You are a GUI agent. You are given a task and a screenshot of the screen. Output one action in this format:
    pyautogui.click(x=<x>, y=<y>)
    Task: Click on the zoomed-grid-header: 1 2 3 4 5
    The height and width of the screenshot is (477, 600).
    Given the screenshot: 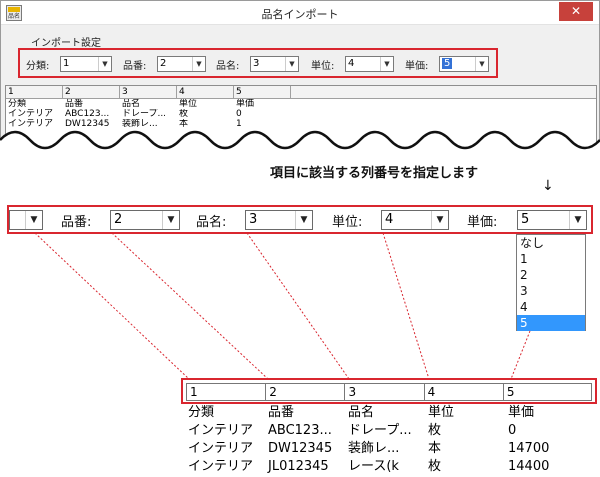 What is the action you would take?
    pyautogui.click(x=389, y=391)
    